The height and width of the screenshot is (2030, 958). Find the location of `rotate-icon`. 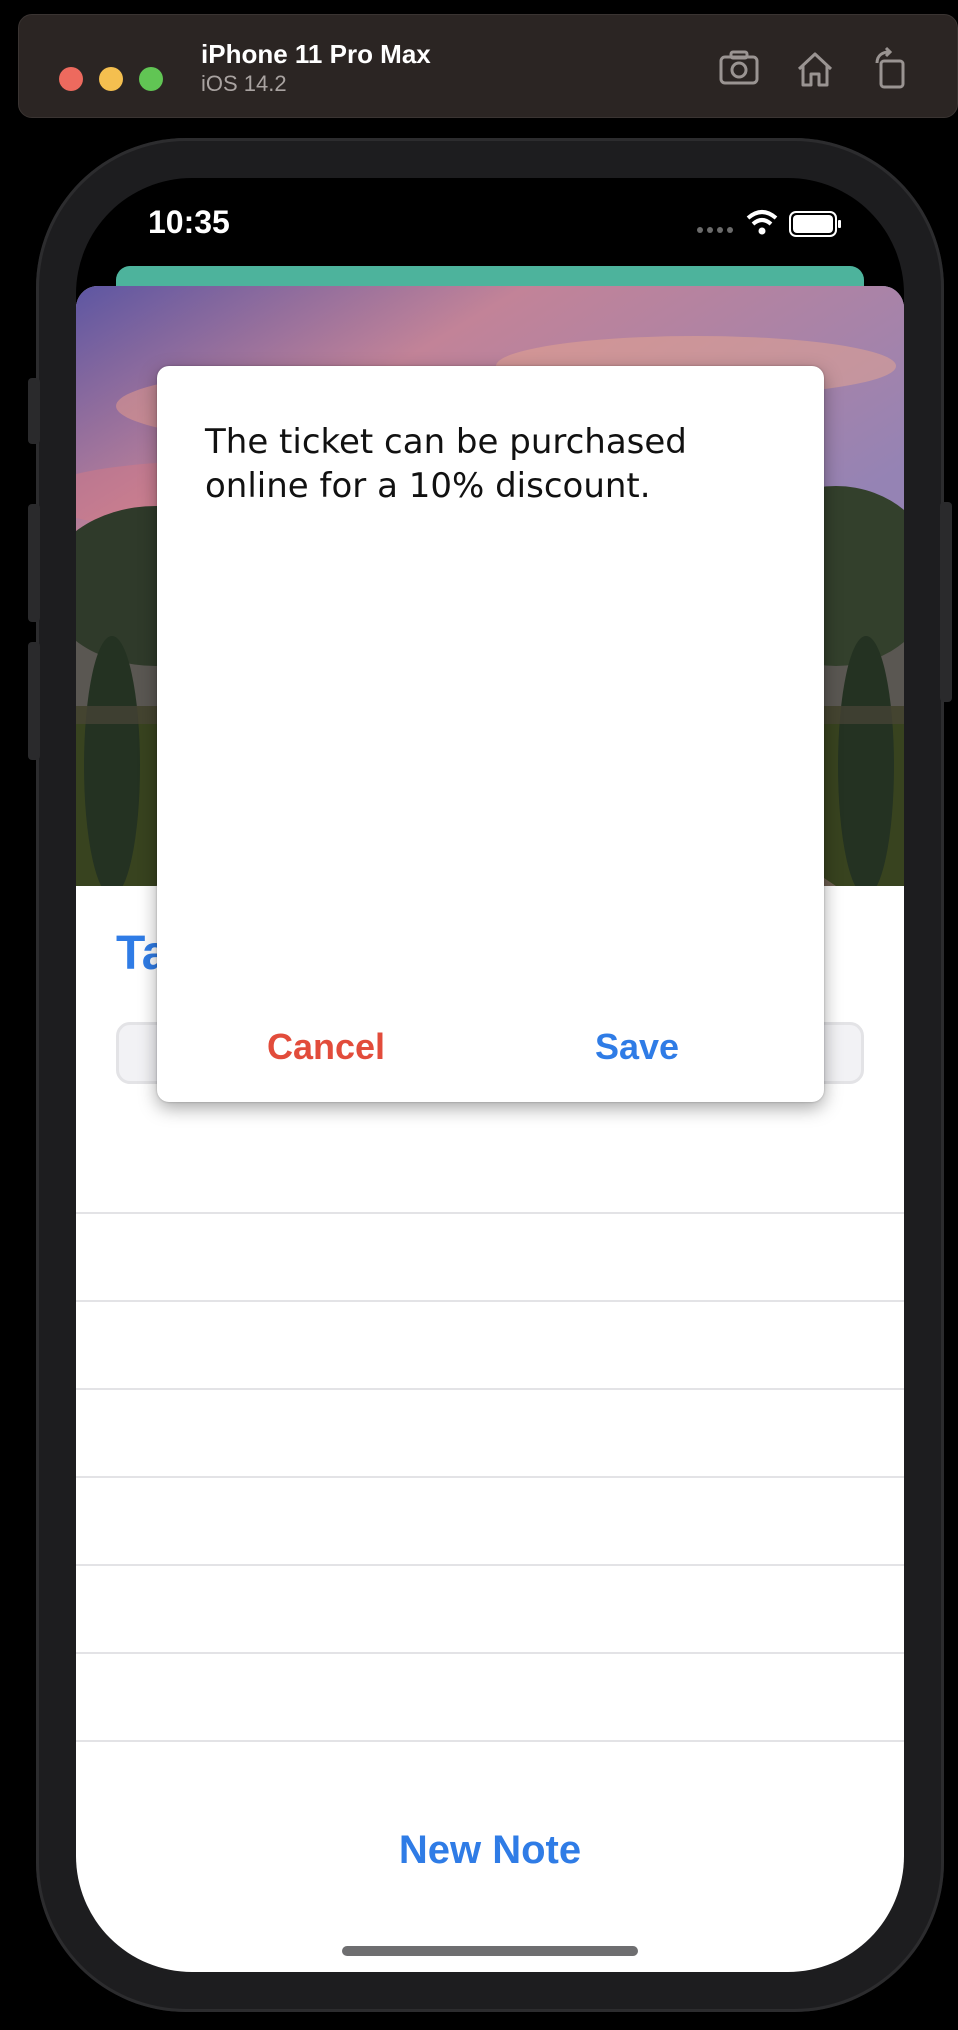

rotate-icon is located at coordinates (891, 69).